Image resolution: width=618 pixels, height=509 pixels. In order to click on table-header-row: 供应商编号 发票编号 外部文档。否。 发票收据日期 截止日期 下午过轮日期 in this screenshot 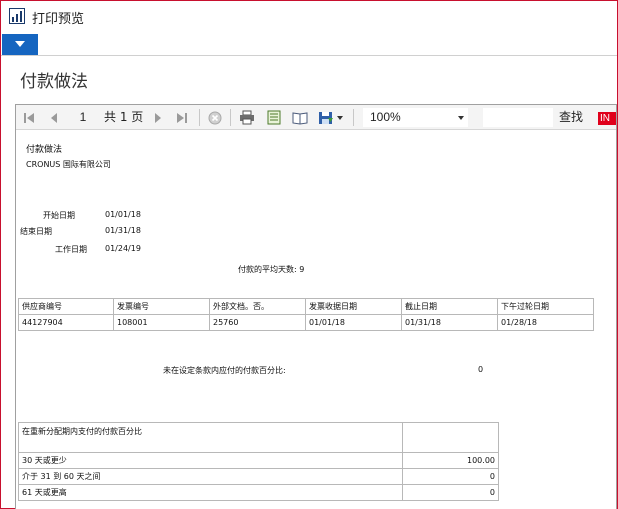, I will do `click(306, 306)`.